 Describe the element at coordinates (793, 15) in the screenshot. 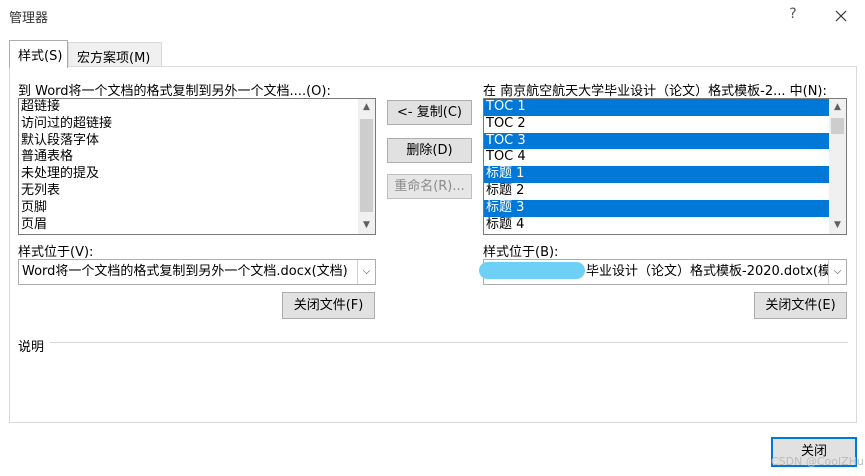

I see `help-button: ?` at that location.